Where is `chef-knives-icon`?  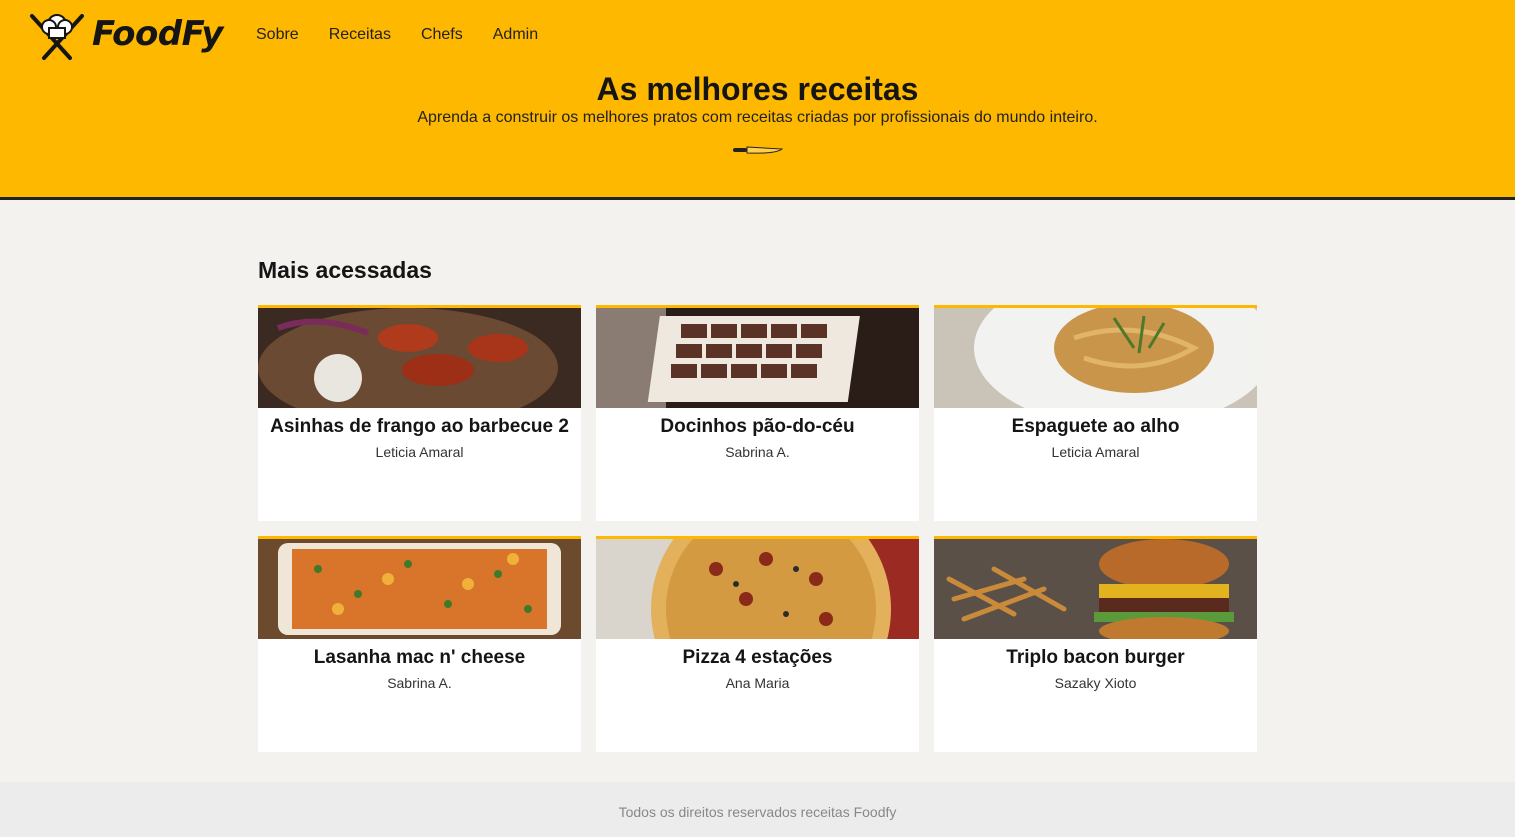 chef-knives-icon is located at coordinates (57, 37).